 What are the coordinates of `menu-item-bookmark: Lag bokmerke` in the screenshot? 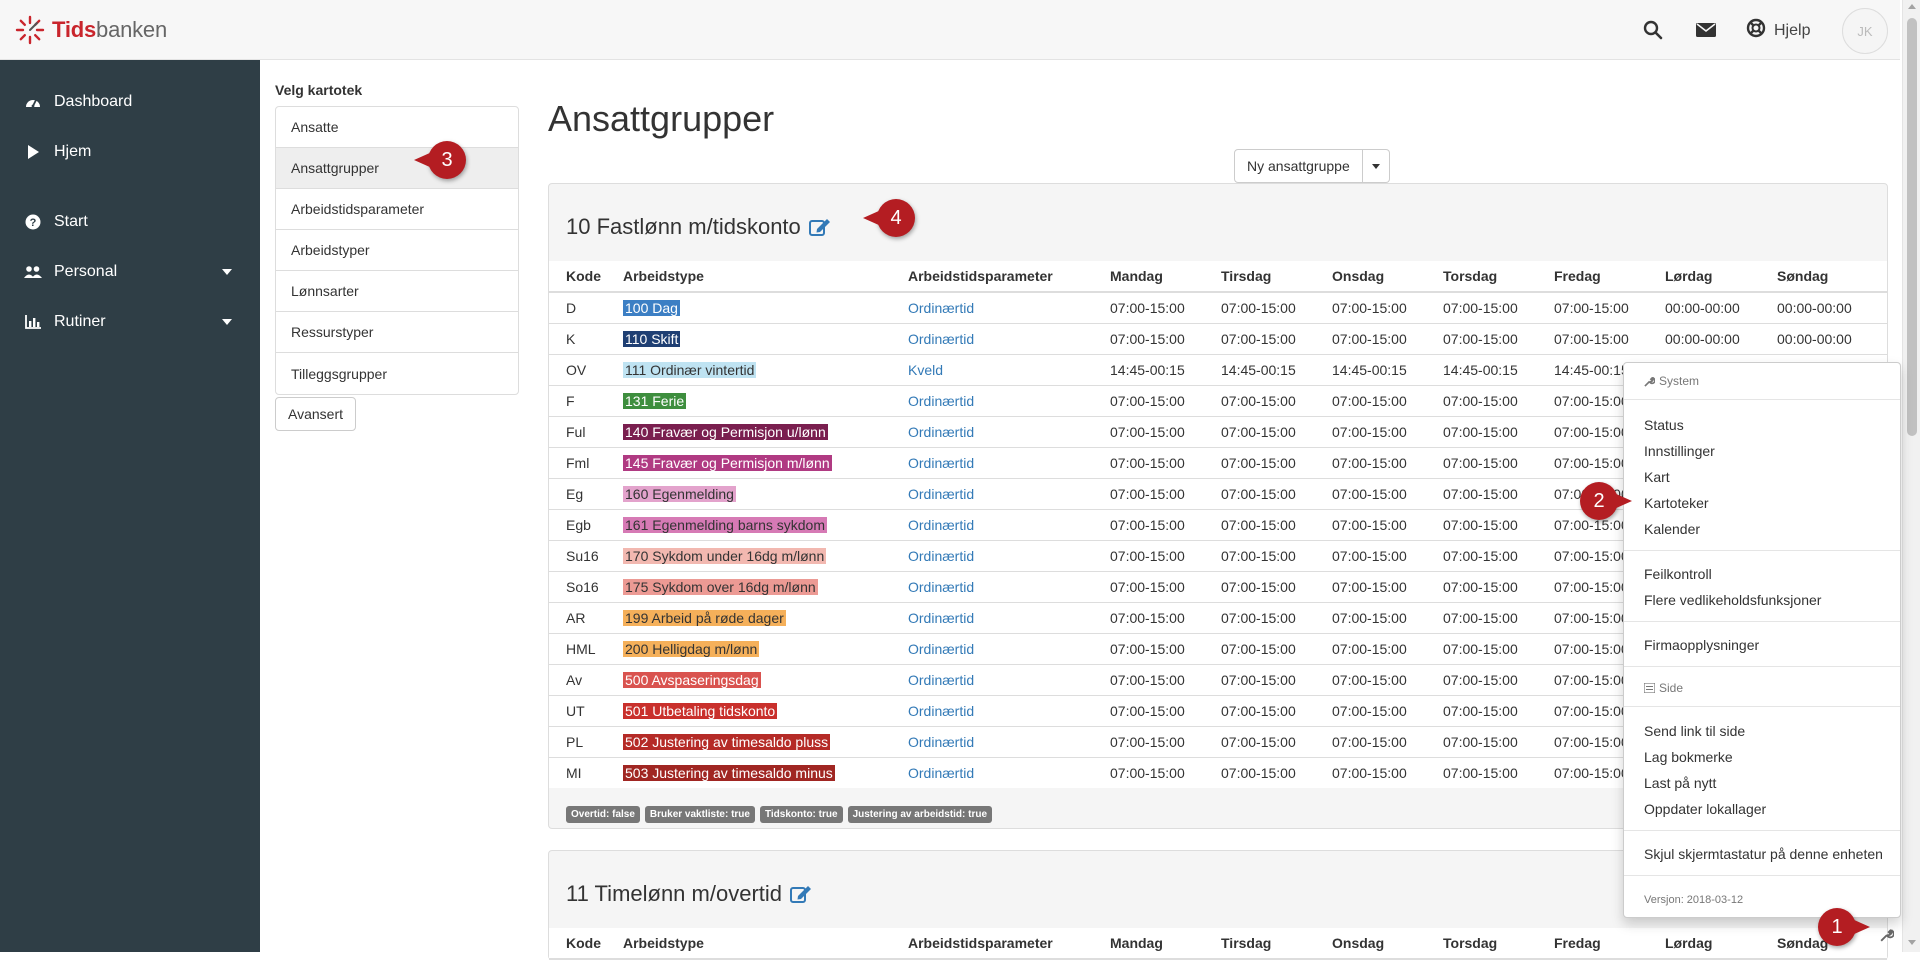 It's located at (1688, 757).